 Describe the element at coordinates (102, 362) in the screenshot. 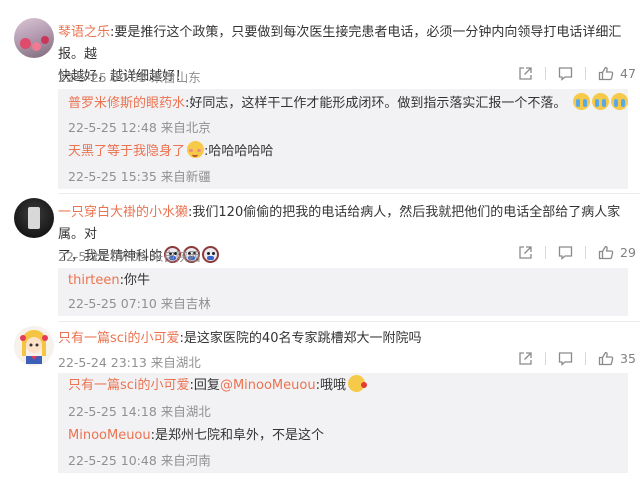

I see `comment-time: 22-5-24 23:13` at that location.